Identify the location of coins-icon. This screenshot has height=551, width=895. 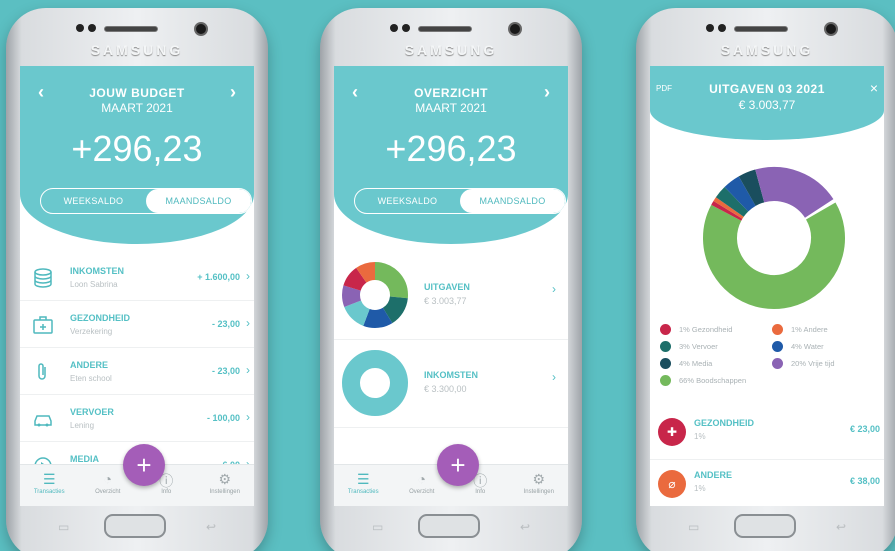
(43, 278).